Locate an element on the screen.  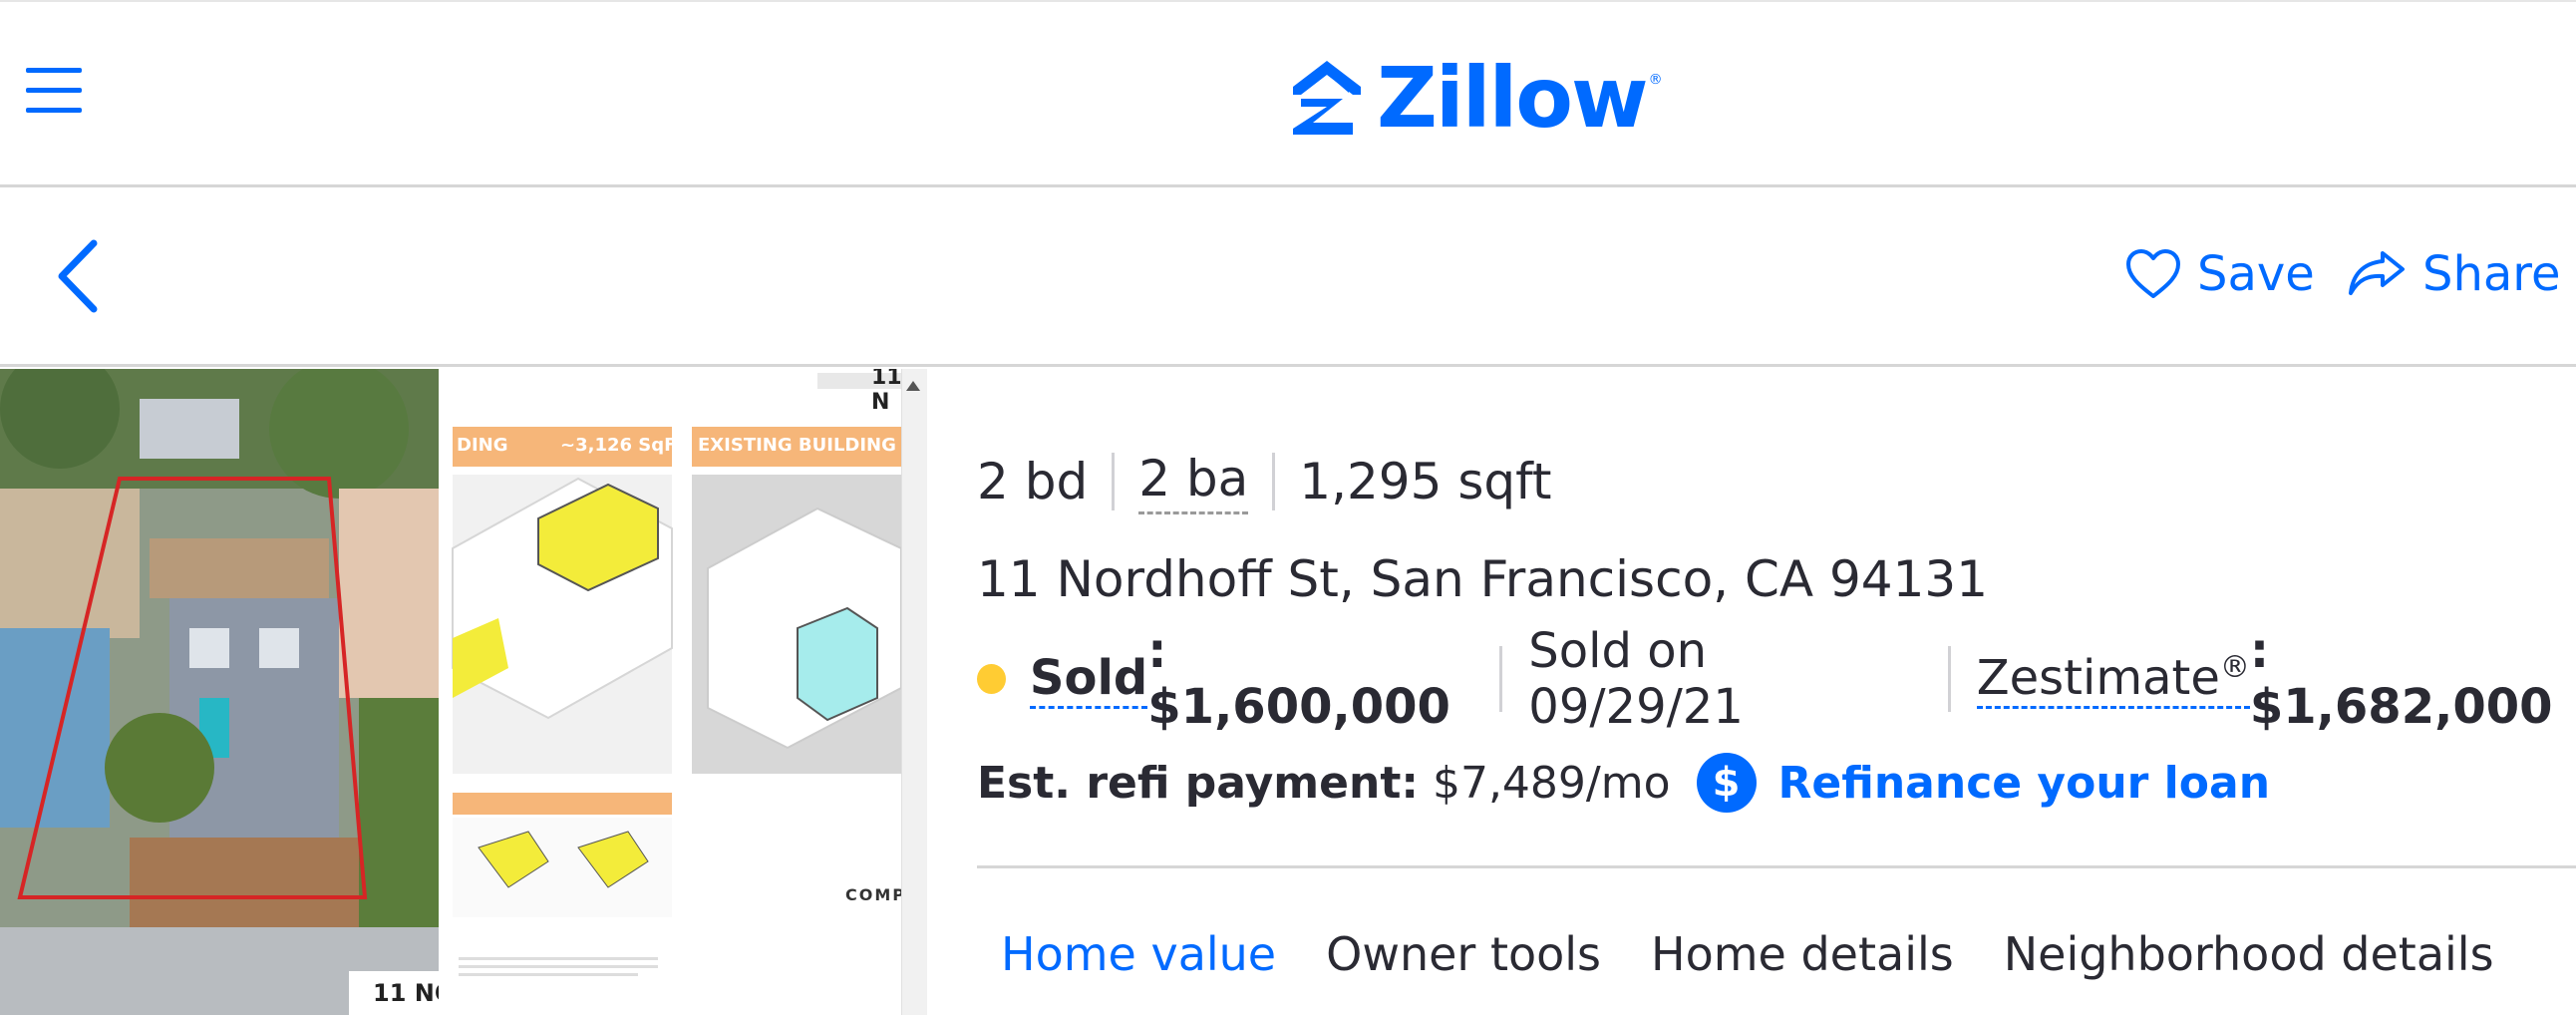
home-facts: 2 bd 2 ba 1,295 sqft is located at coordinates (1264, 481).